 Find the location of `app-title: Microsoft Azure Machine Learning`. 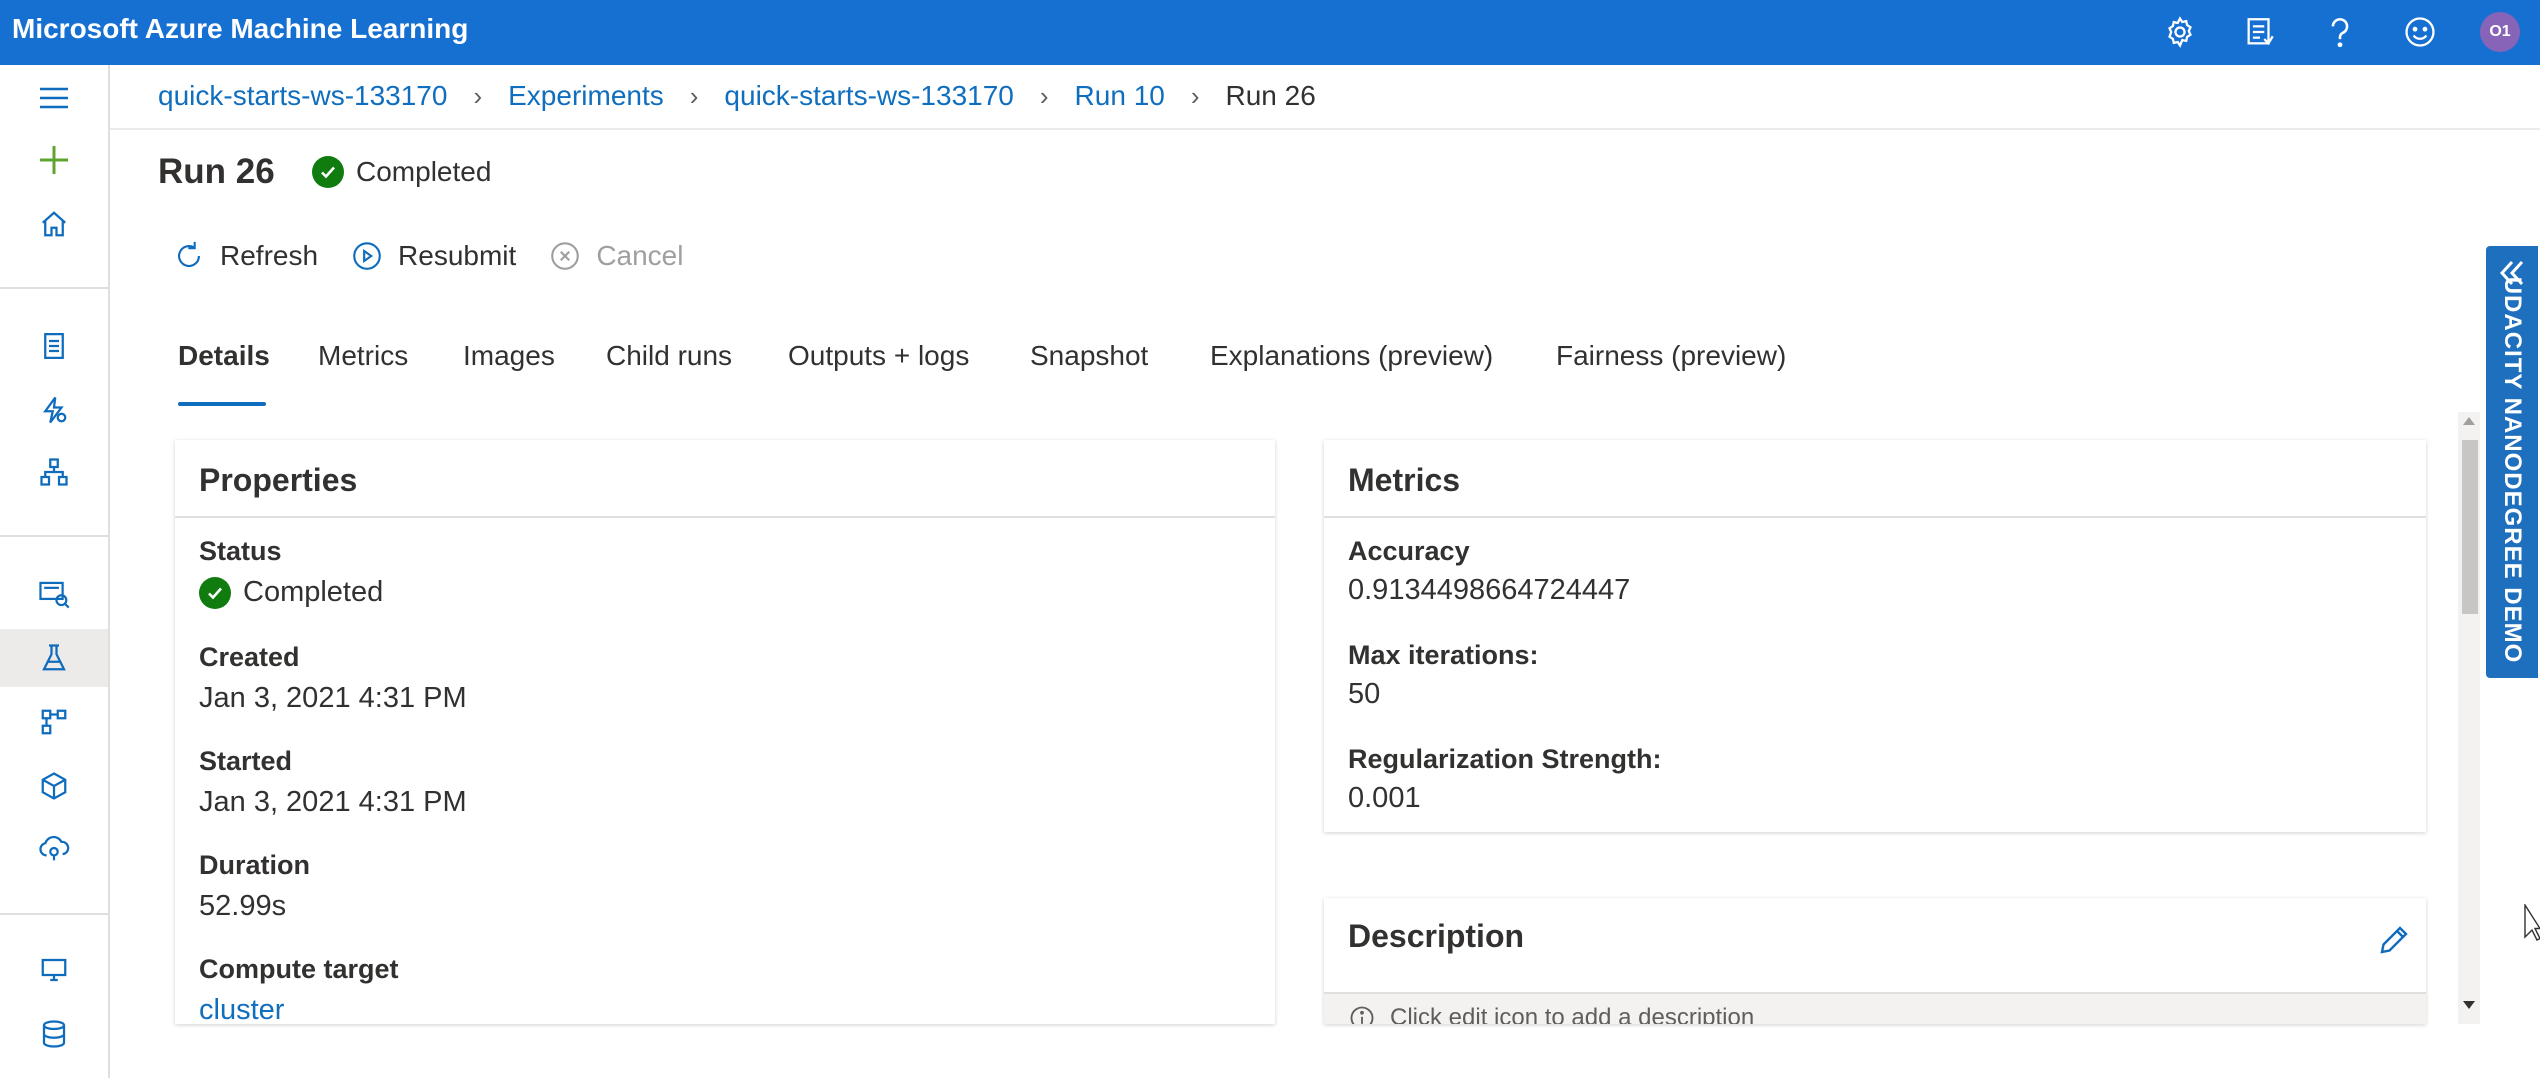

app-title: Microsoft Azure Machine Learning is located at coordinates (240, 29).